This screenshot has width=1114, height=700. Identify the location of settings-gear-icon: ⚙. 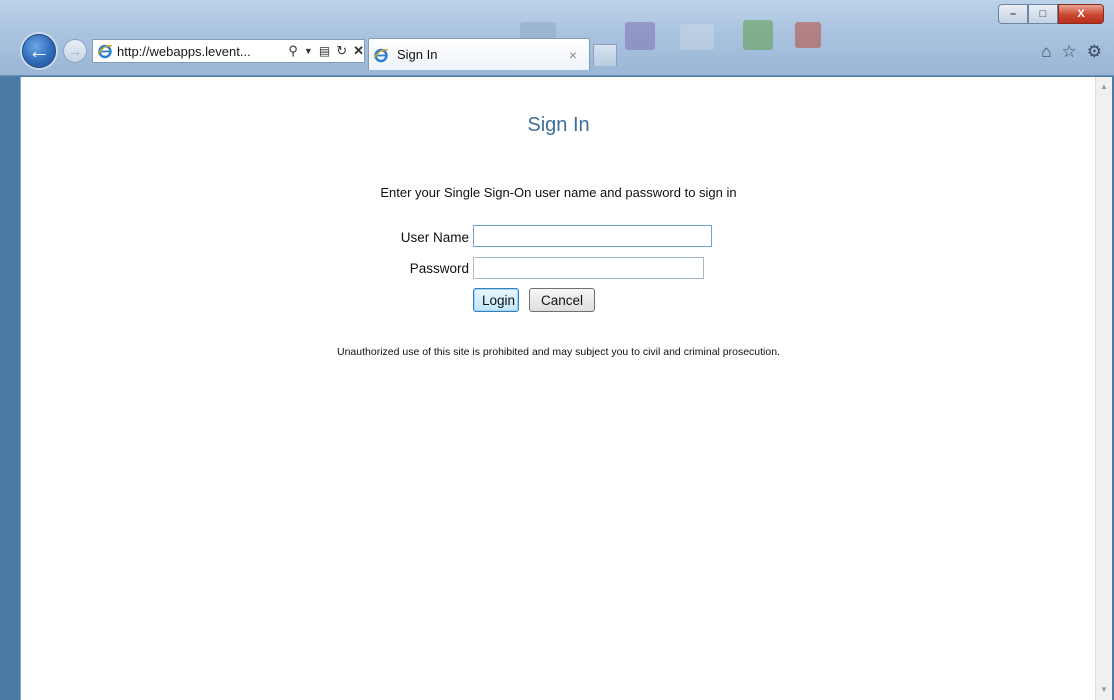
(1094, 52).